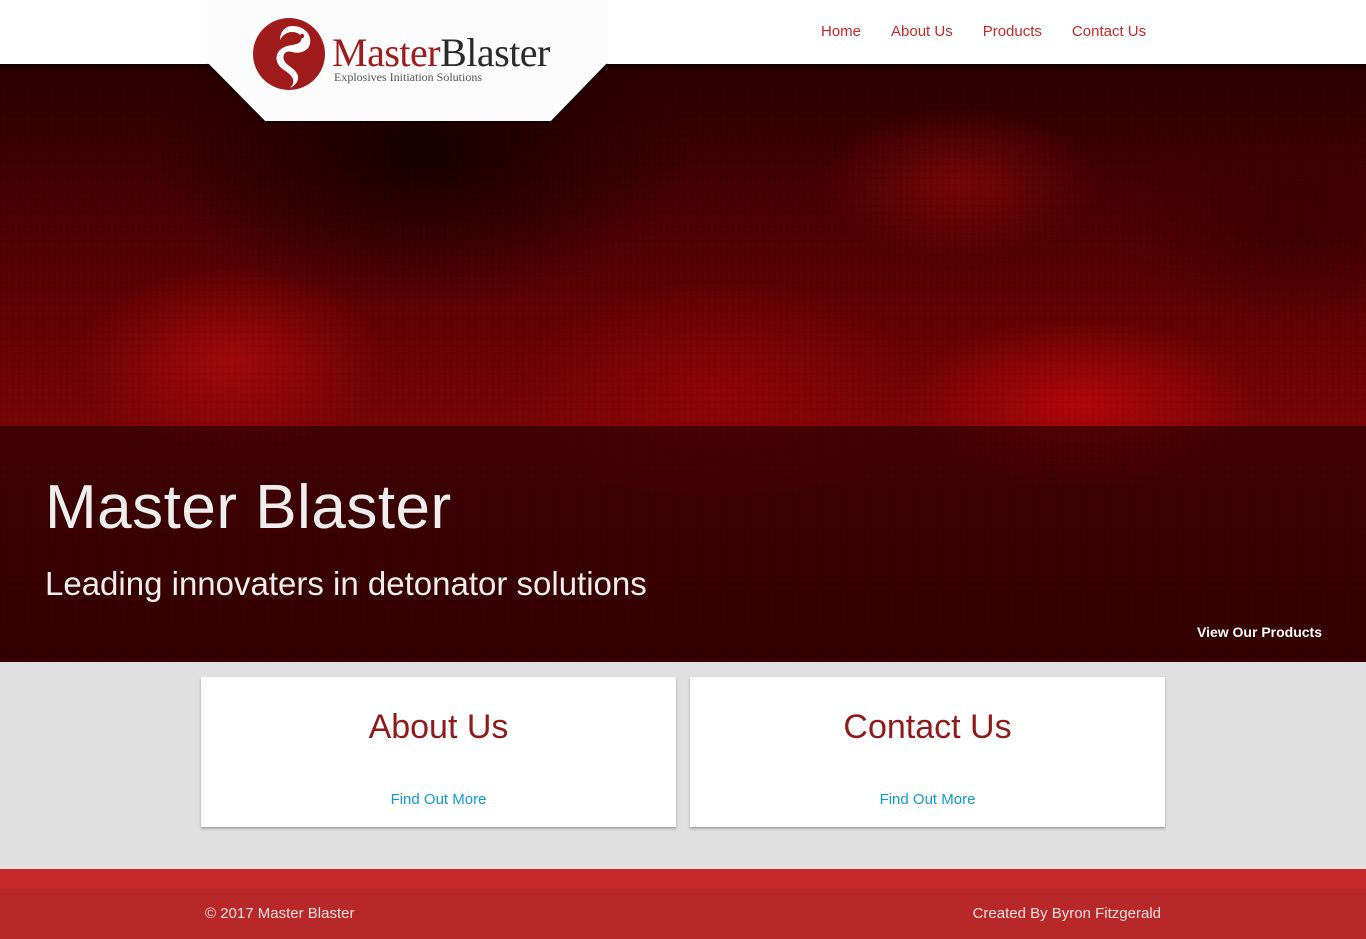 The width and height of the screenshot is (1366, 939). What do you see at coordinates (289, 54) in the screenshot?
I see `dragon-emblem-icon` at bounding box center [289, 54].